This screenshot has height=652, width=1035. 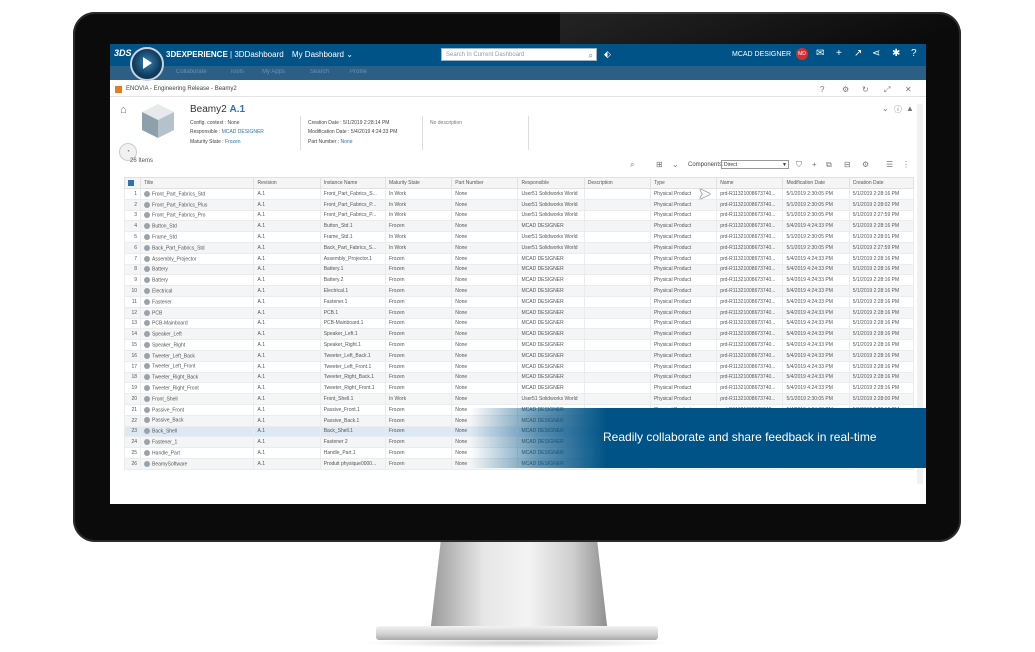 I want to click on tree-view-icon: ⋮, so click(x=906, y=164).